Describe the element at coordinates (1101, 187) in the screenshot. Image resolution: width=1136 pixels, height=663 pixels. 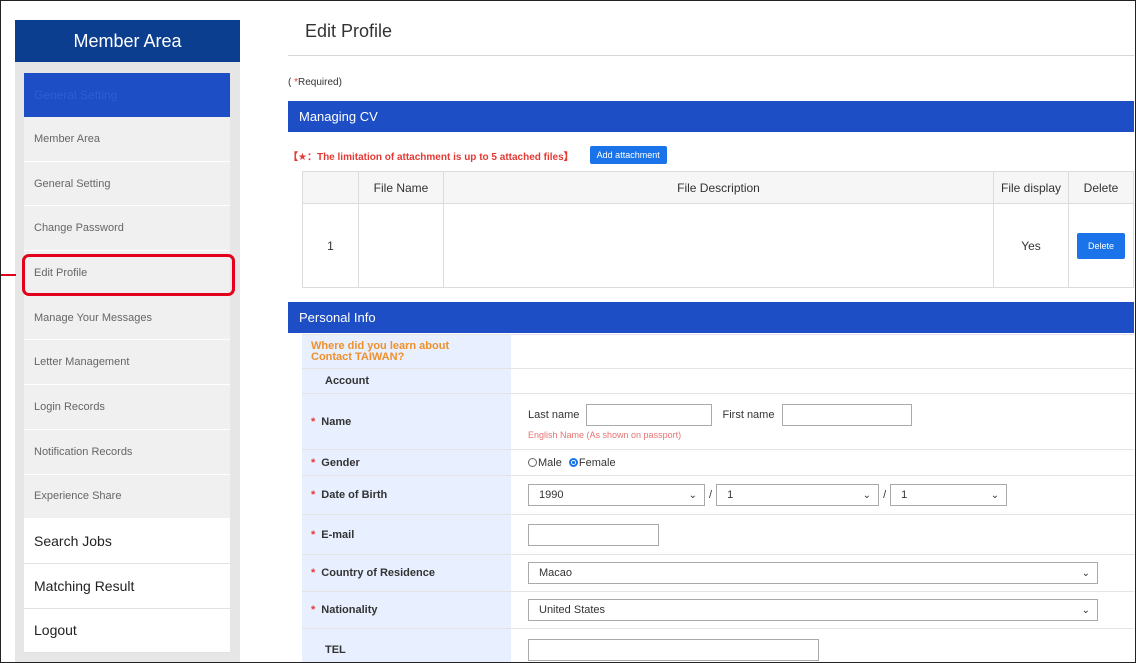
I see `cv-col-delete: Delete` at that location.